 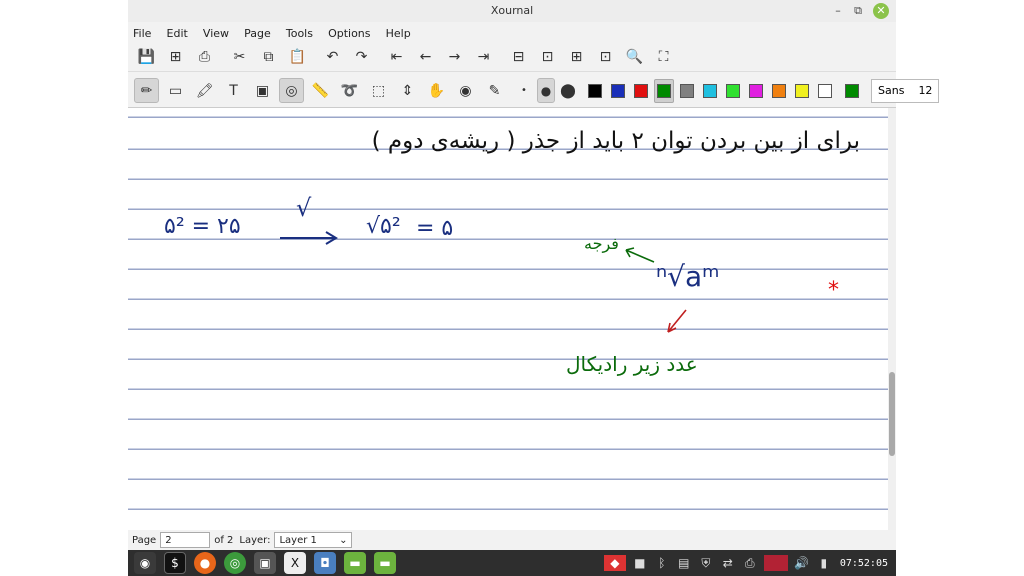 What do you see at coordinates (235, 563) in the screenshot?
I see `chrome-icon: ◎` at bounding box center [235, 563].